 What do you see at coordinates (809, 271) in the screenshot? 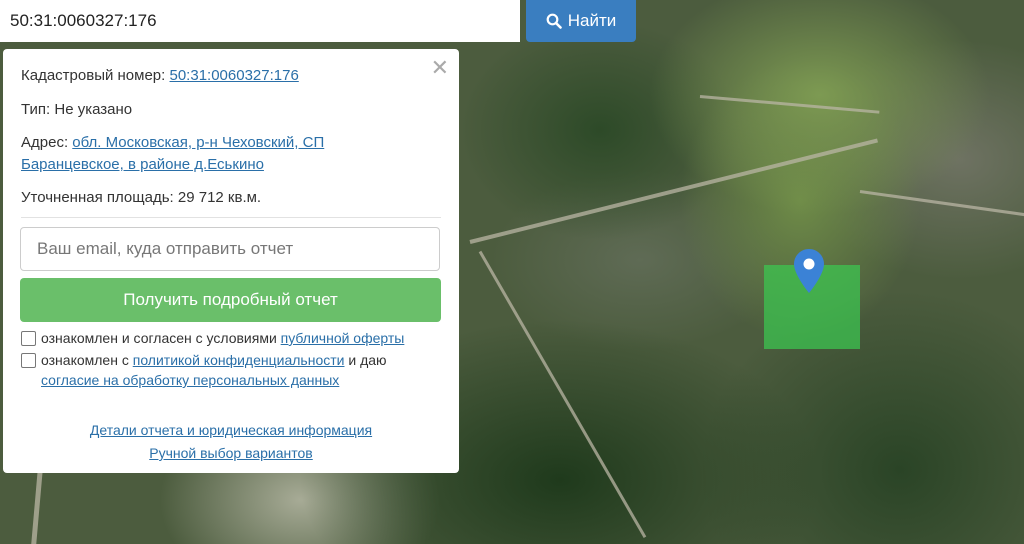
I see `map-pin-icon` at bounding box center [809, 271].